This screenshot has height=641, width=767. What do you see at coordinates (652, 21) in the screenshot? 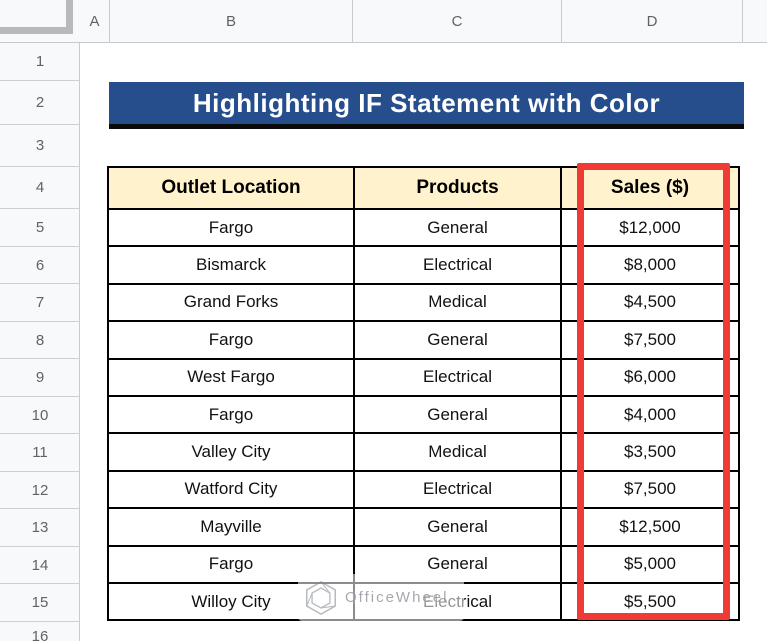
I see `column-header-d: D` at bounding box center [652, 21].